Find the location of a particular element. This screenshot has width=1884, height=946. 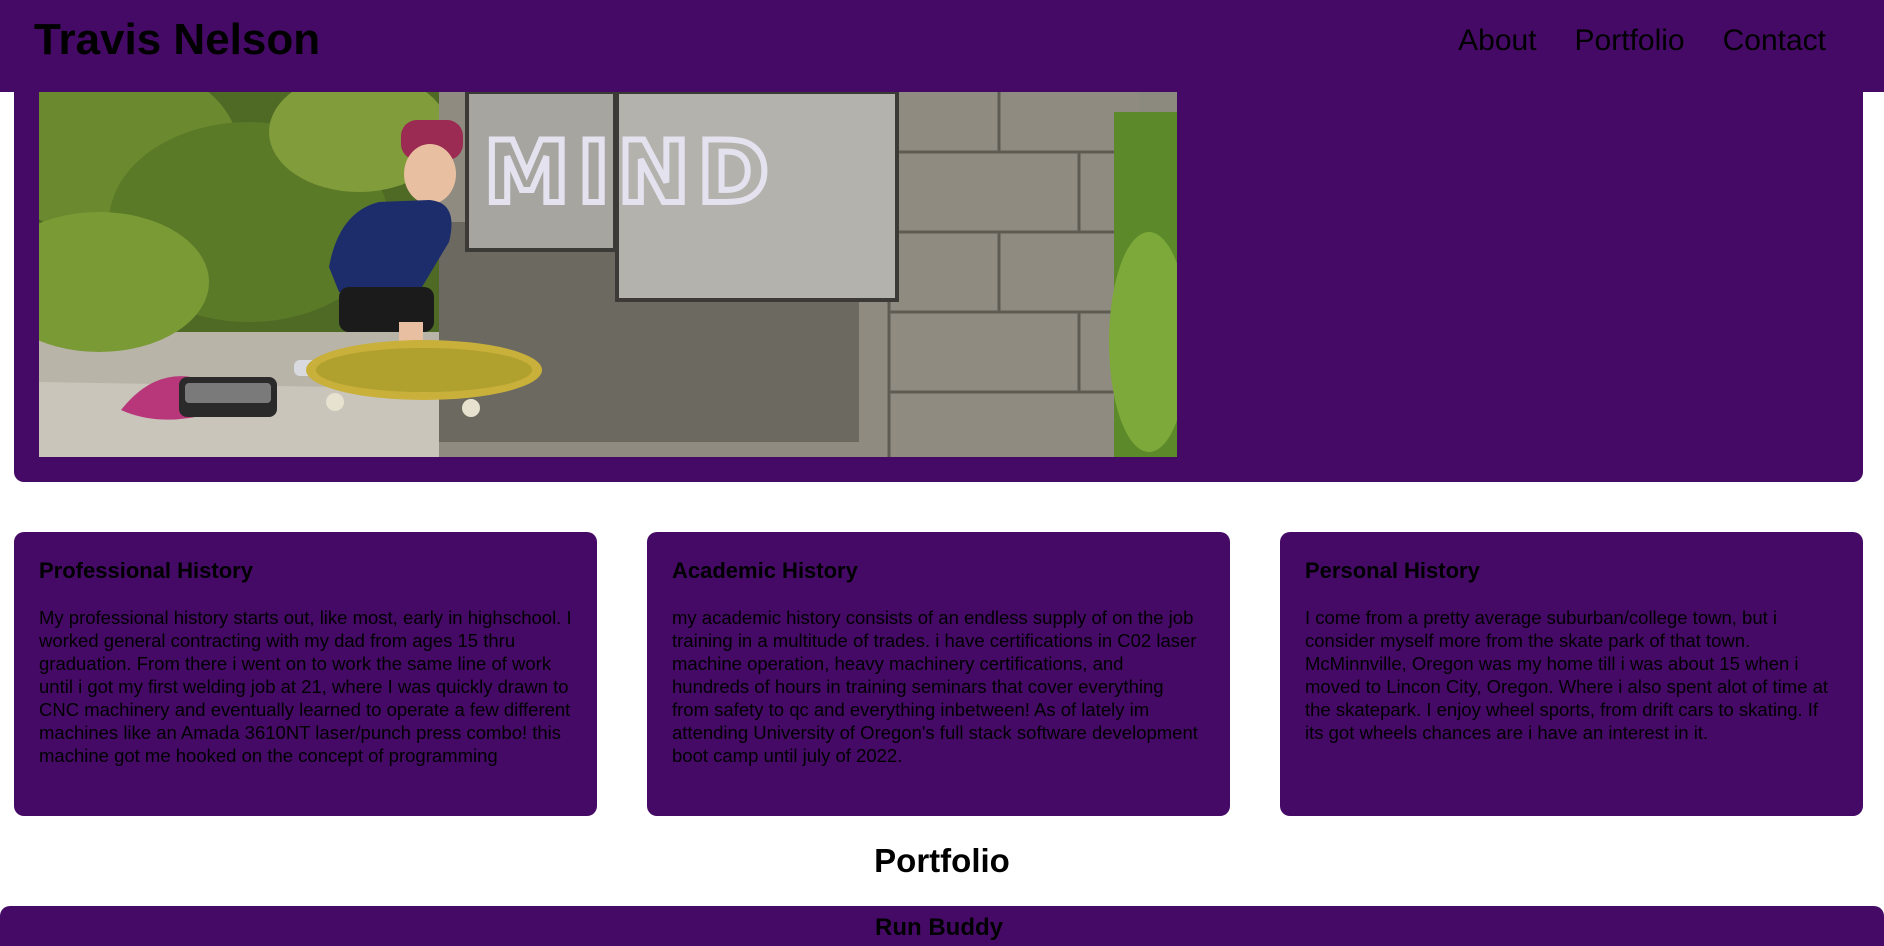

project-card-run-buddy: Run Buddy is located at coordinates (942, 926).